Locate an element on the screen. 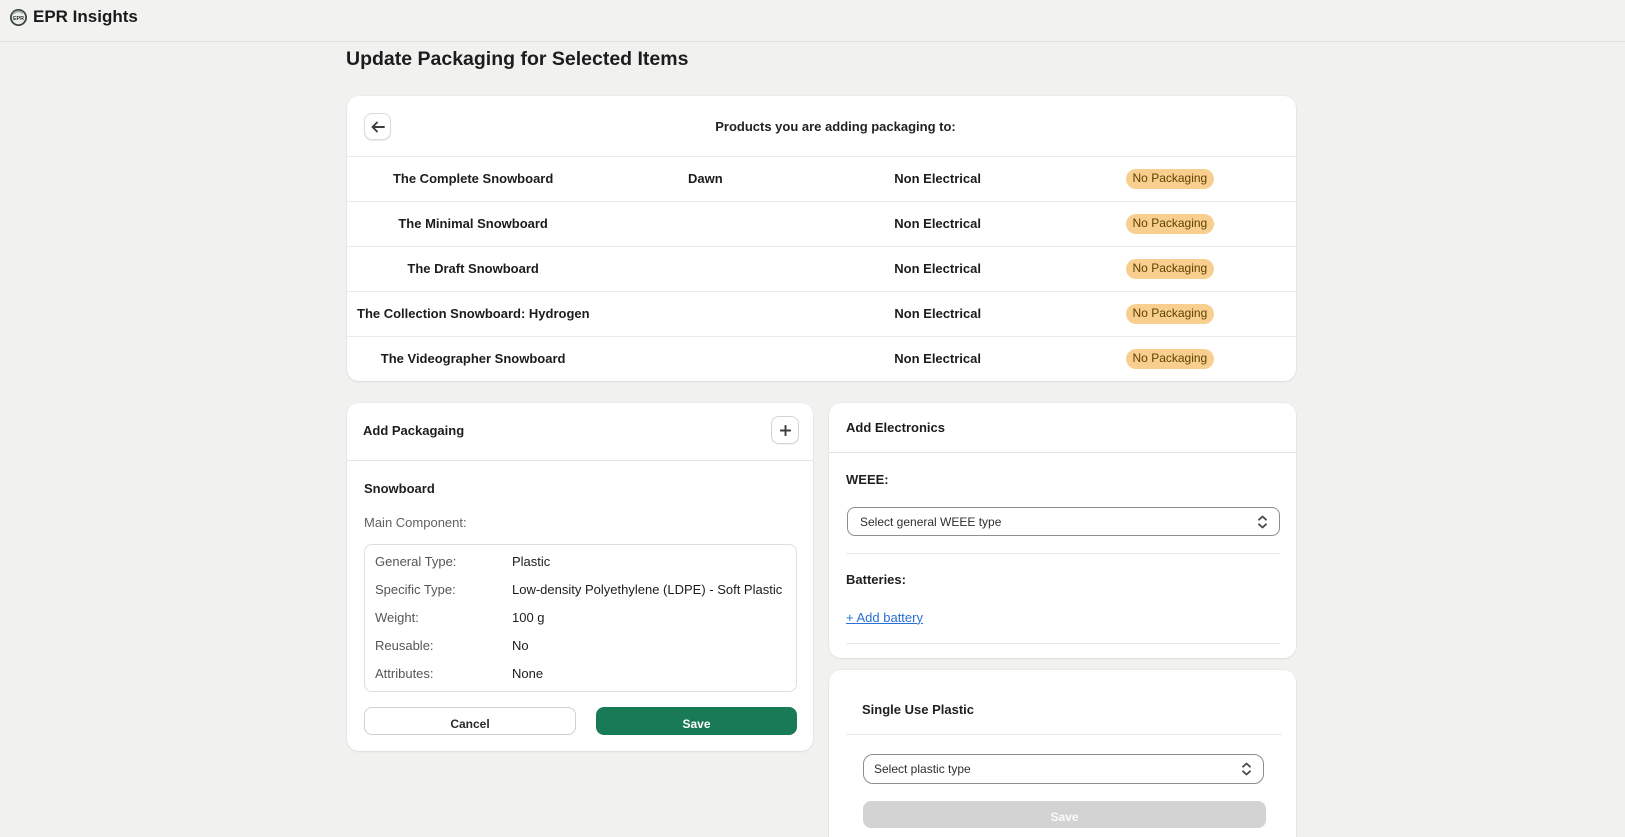 Image resolution: width=1625 pixels, height=837 pixels. svg-text: EPR is located at coordinates (18, 19).